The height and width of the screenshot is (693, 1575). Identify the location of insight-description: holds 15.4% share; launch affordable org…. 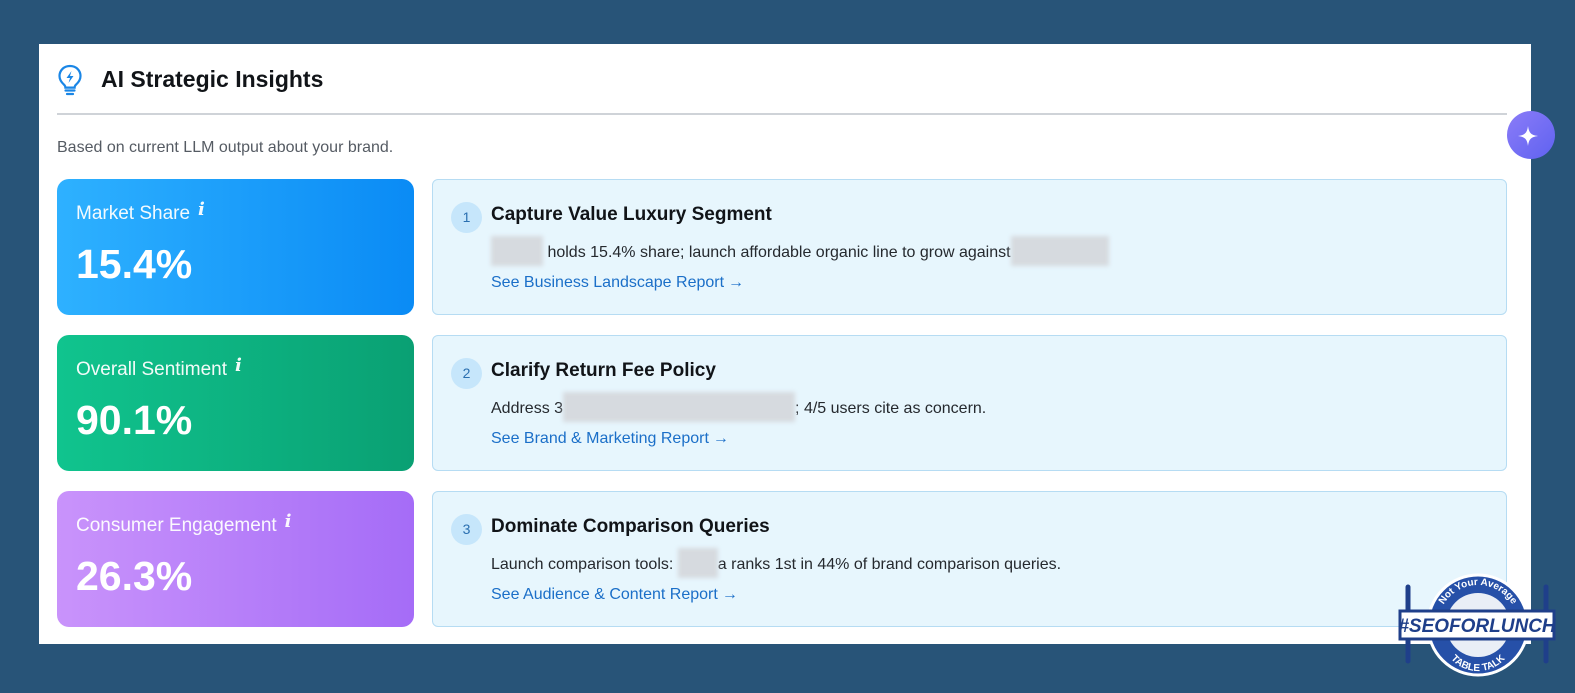
(800, 252).